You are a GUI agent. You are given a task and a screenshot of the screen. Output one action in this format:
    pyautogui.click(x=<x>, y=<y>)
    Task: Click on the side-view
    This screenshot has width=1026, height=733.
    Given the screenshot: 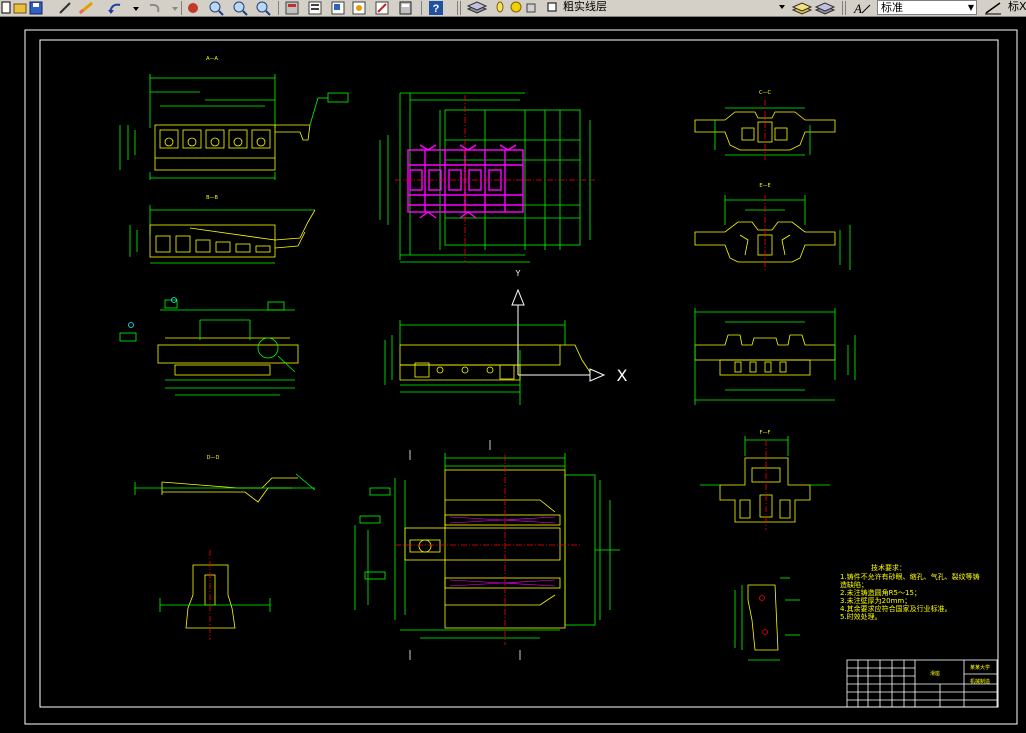 What is the action you would take?
    pyautogui.click(x=775, y=356)
    